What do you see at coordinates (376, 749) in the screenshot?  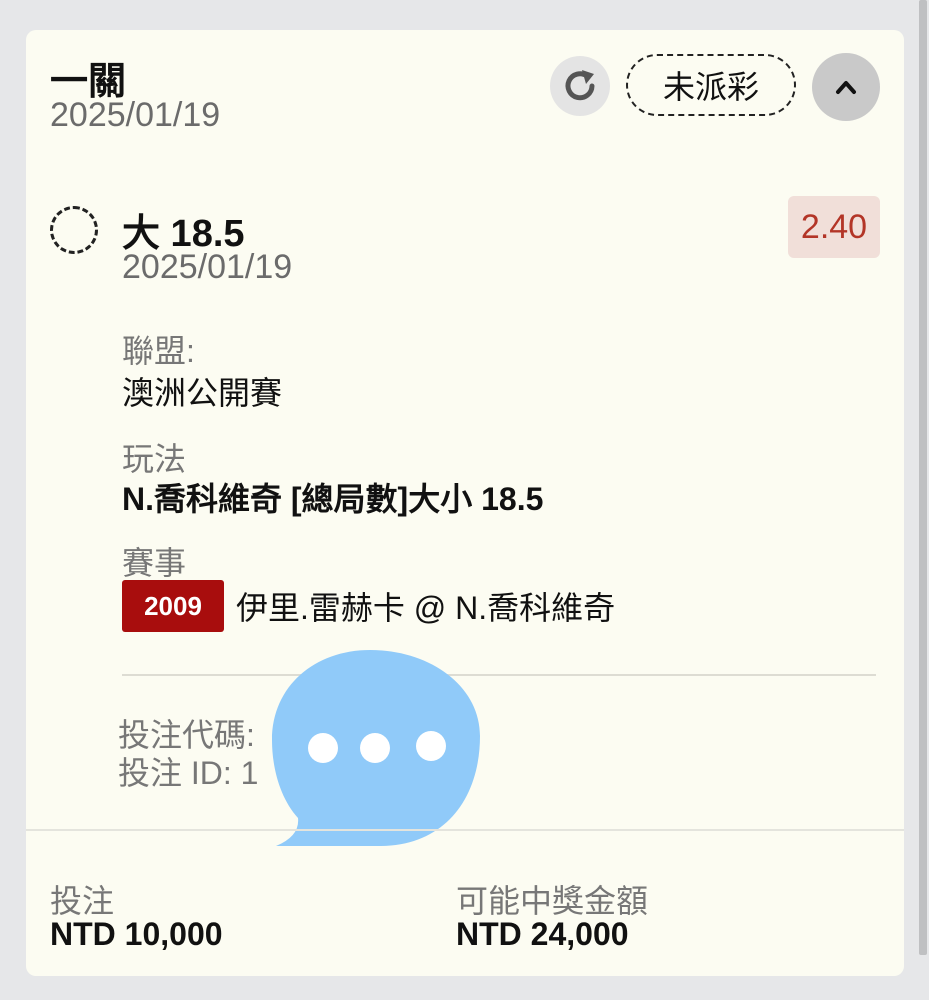 I see `chat-bubble-icon` at bounding box center [376, 749].